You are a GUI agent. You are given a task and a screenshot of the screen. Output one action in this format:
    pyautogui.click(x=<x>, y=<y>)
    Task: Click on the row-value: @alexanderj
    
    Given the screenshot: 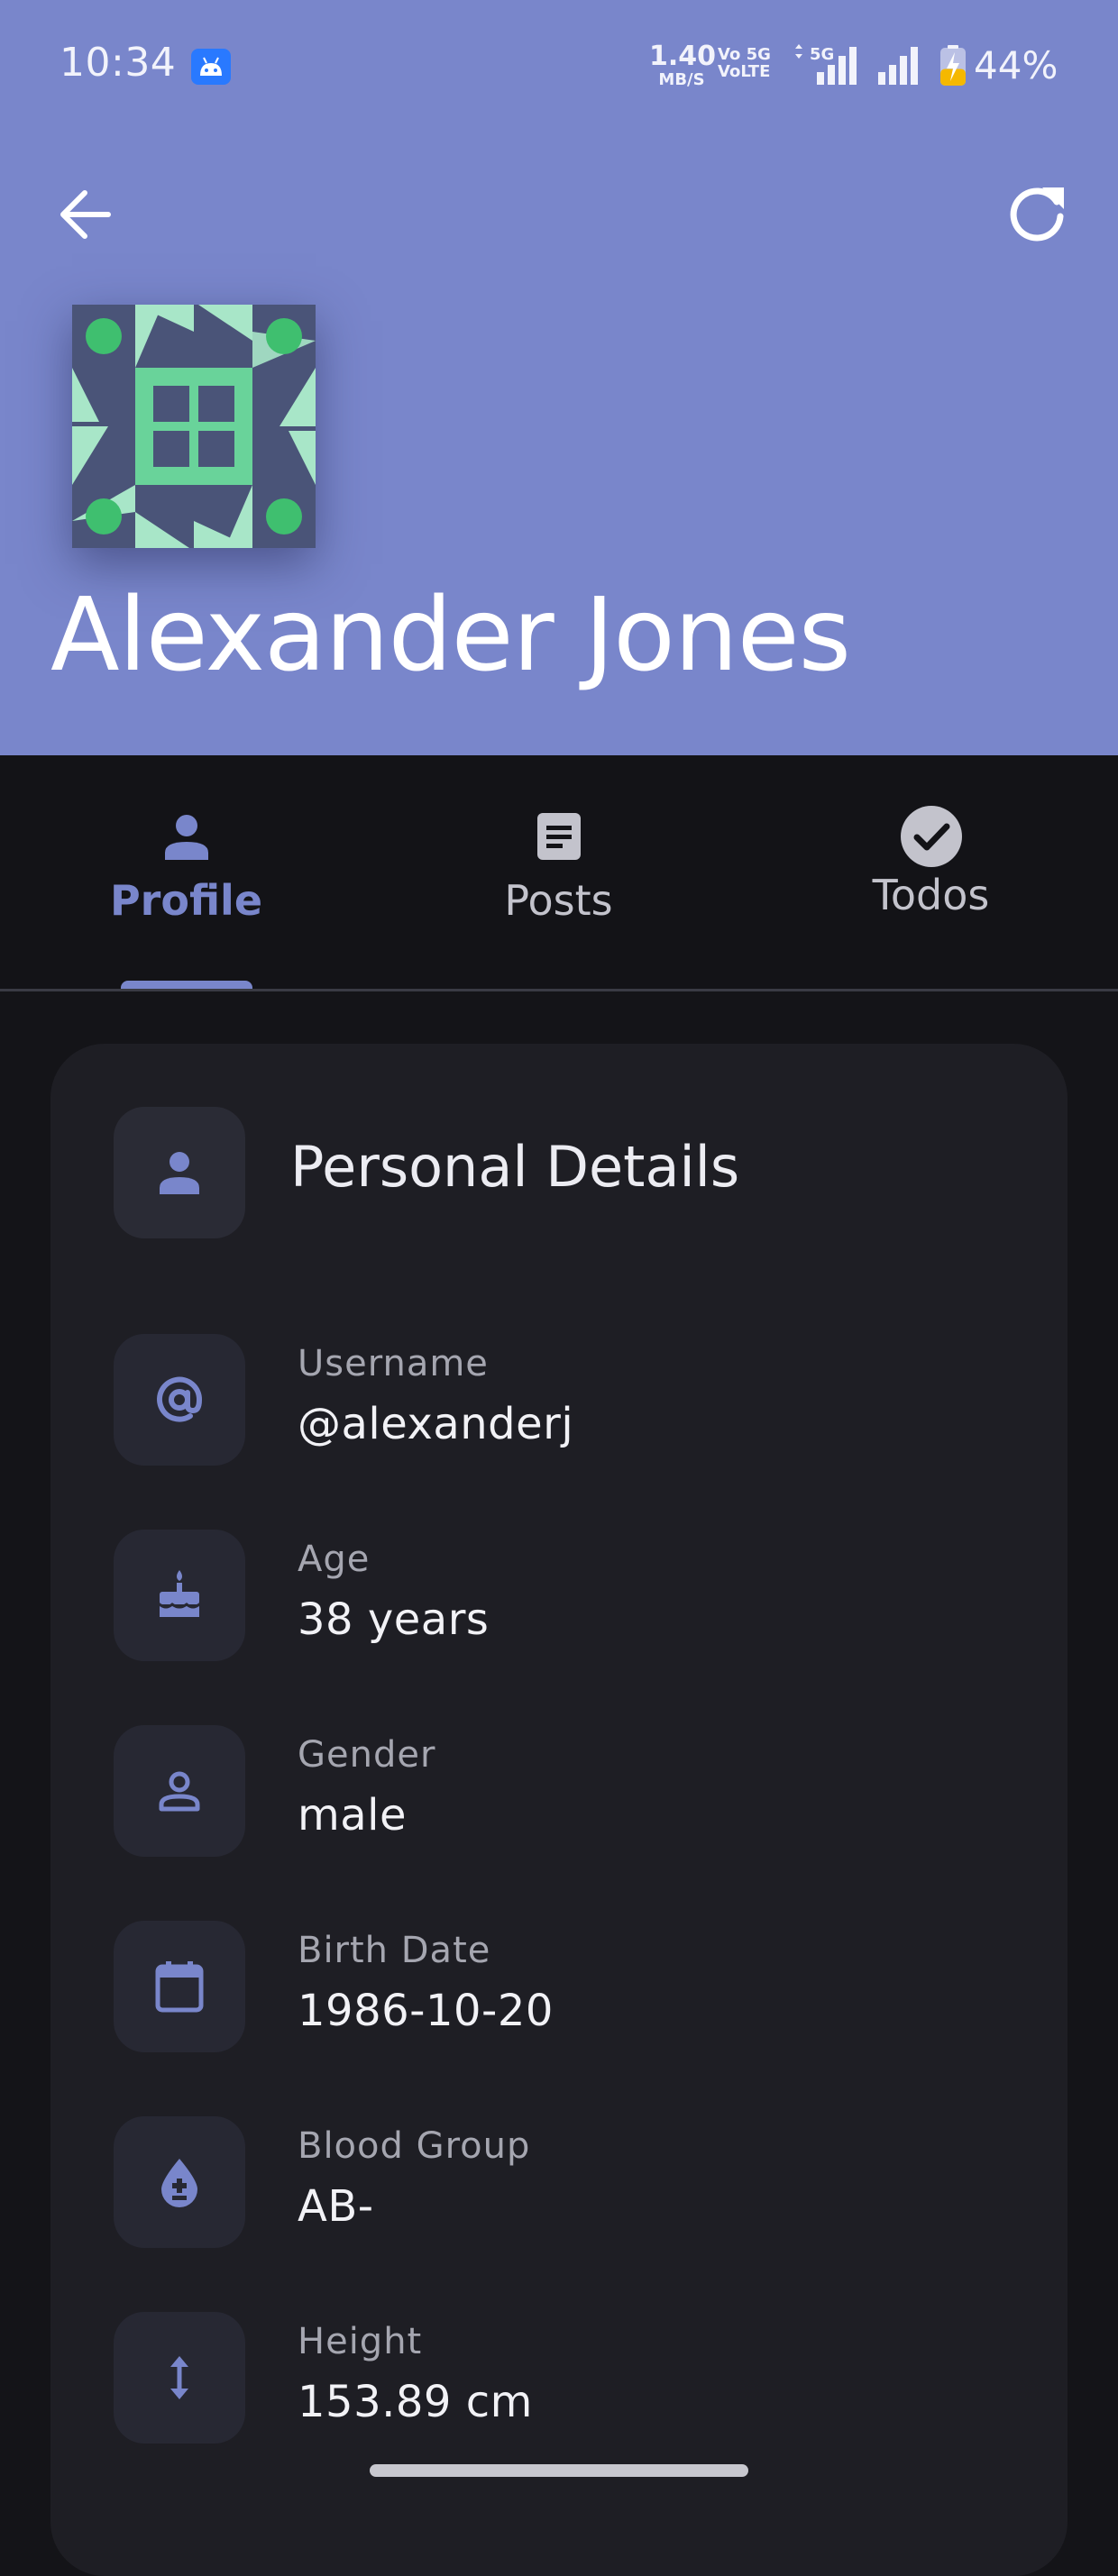 What is the action you would take?
    pyautogui.click(x=436, y=1424)
    